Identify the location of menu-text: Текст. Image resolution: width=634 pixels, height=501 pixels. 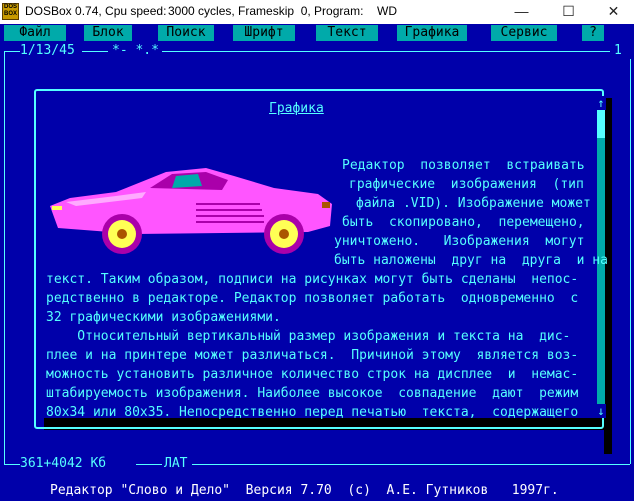
(347, 33).